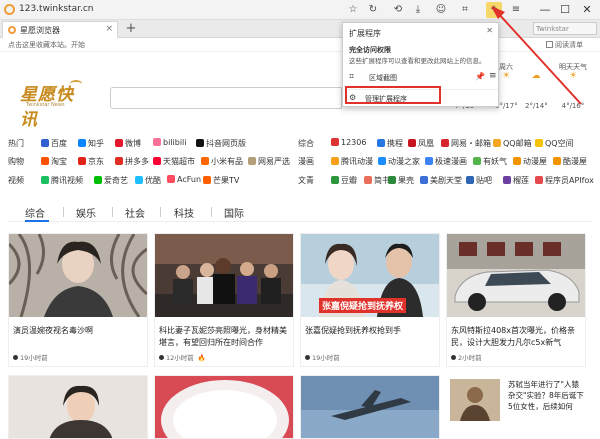 Image resolution: width=600 pixels, height=439 pixels. Describe the element at coordinates (300, 45) in the screenshot. I see `bookmark-bar: 点击这里收藏本站。开始 阅读清单` at that location.